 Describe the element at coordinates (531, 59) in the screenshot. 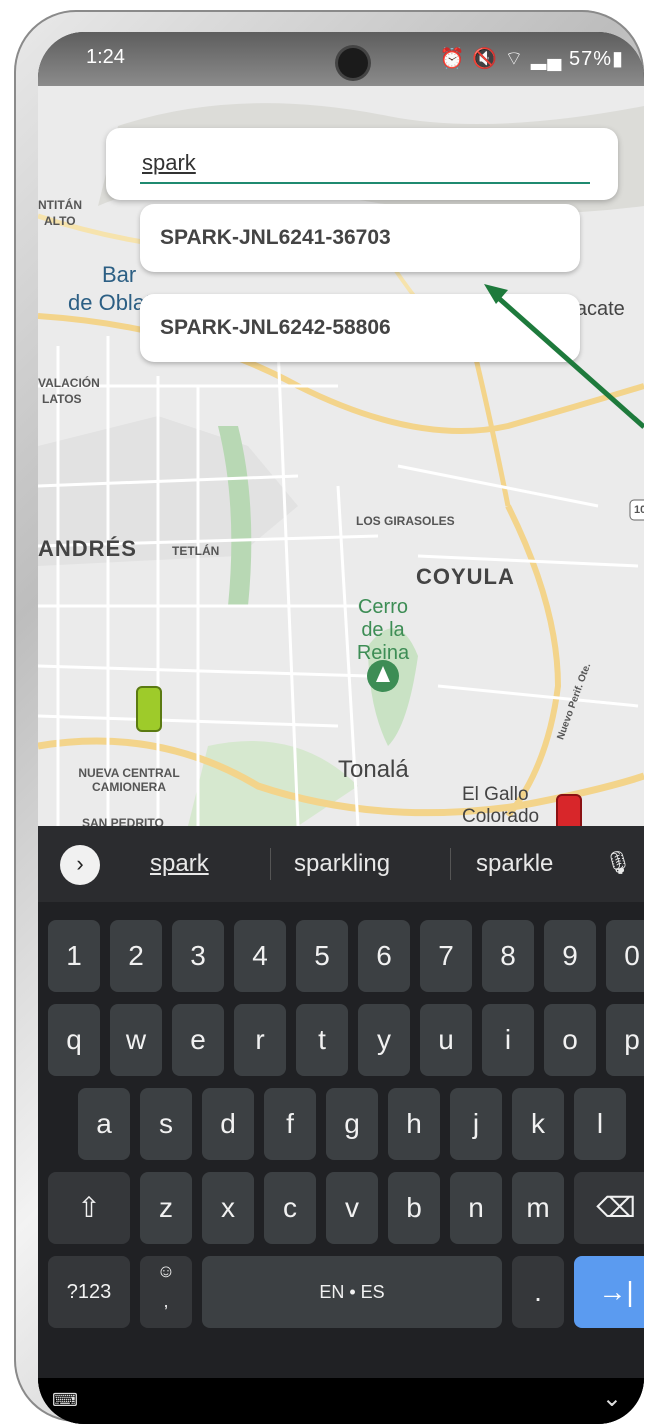

I see `status-indicators: ⏰ 🔇 ⌔ ▂▄ 57%▮` at that location.